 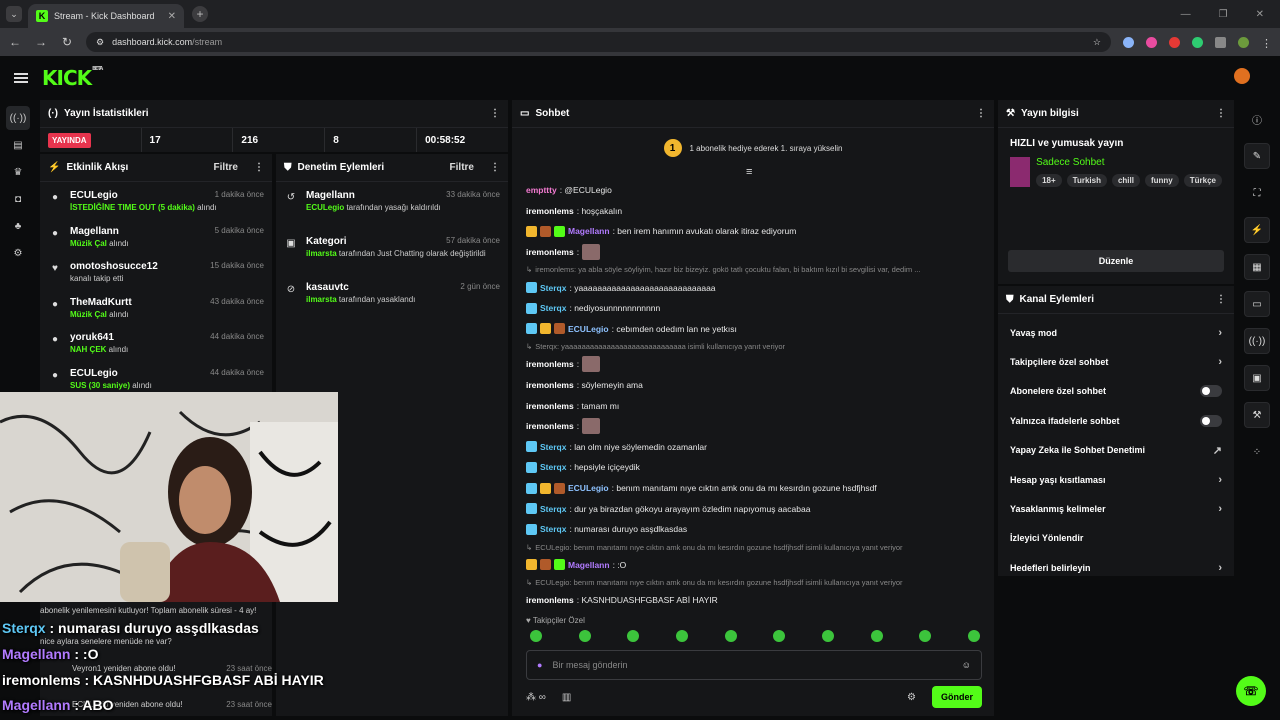 I want to click on mod-target: kasauvtc, so click(x=327, y=287).